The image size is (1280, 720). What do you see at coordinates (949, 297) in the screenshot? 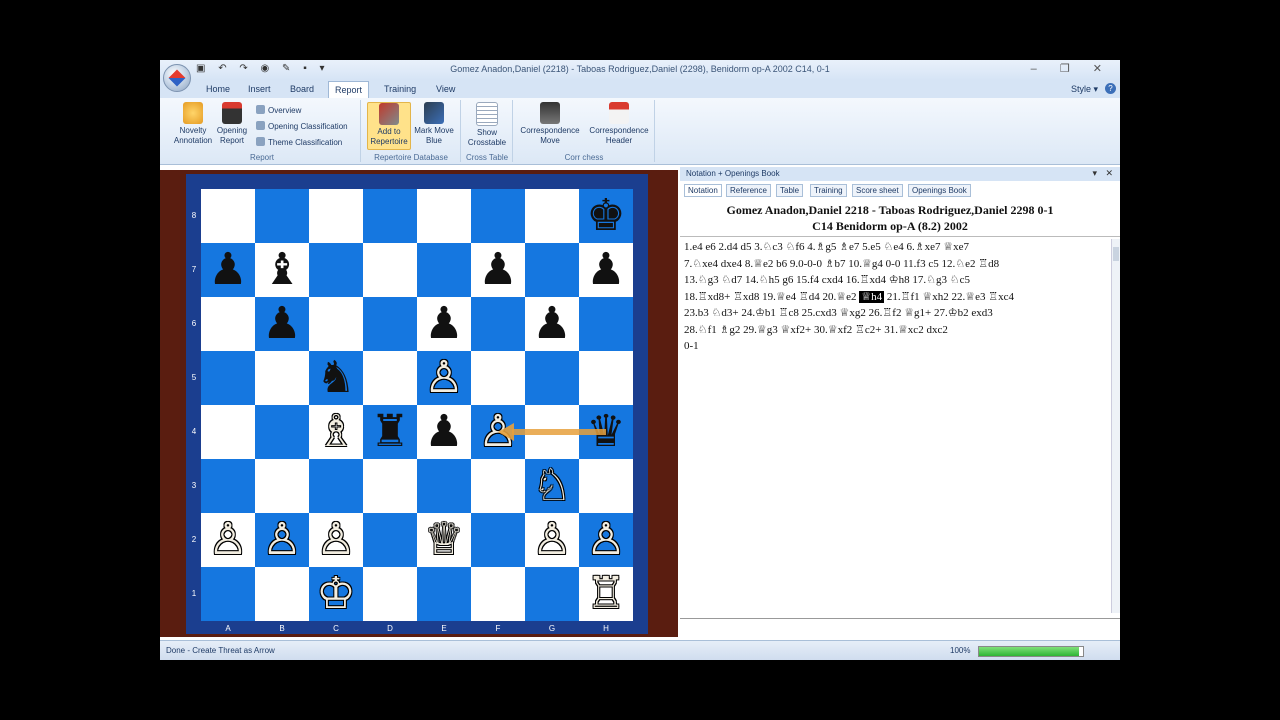
I see `move-text: 21.♖f1 ♕xh2 22.♕e3 ♖xc4` at bounding box center [949, 297].